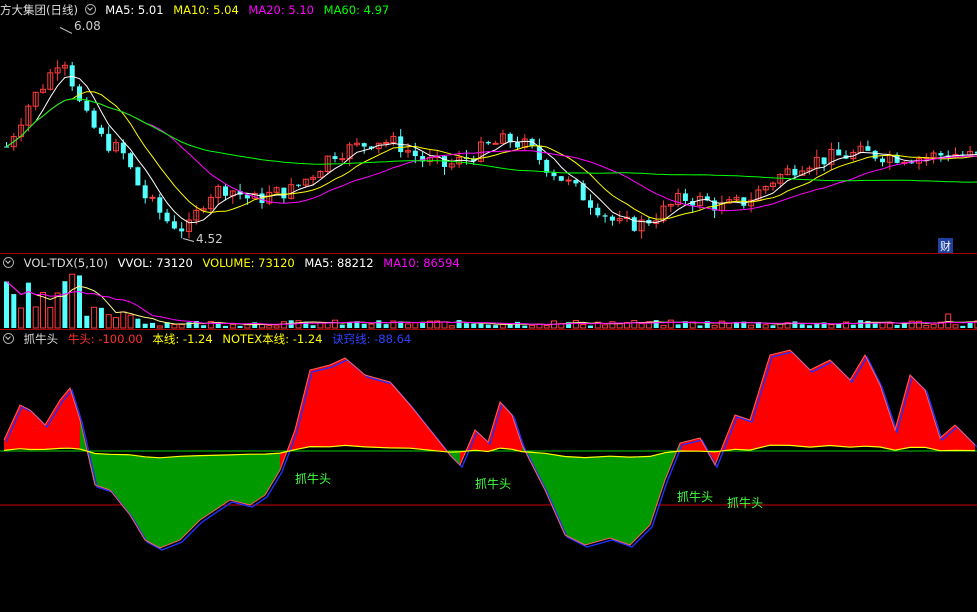 The width and height of the screenshot is (977, 612). Describe the element at coordinates (945, 246) in the screenshot. I see `finance-badge: 财` at that location.